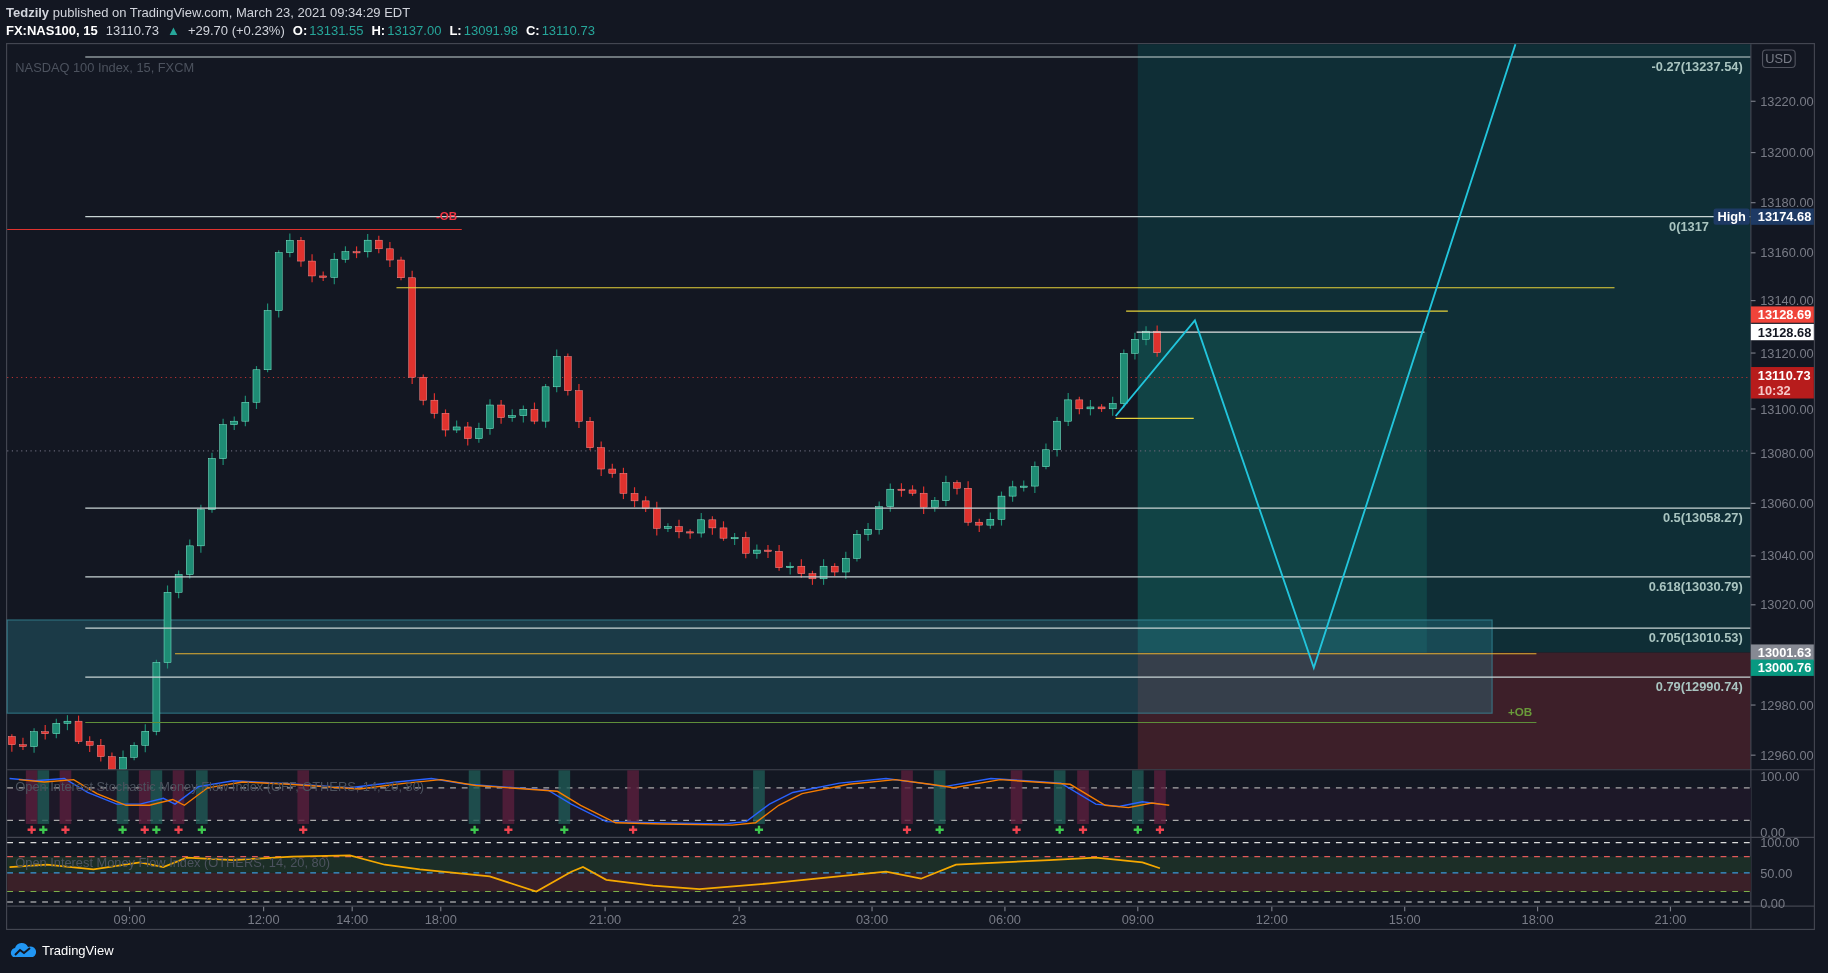  I want to click on direction-arrow: ▲, so click(173, 30).